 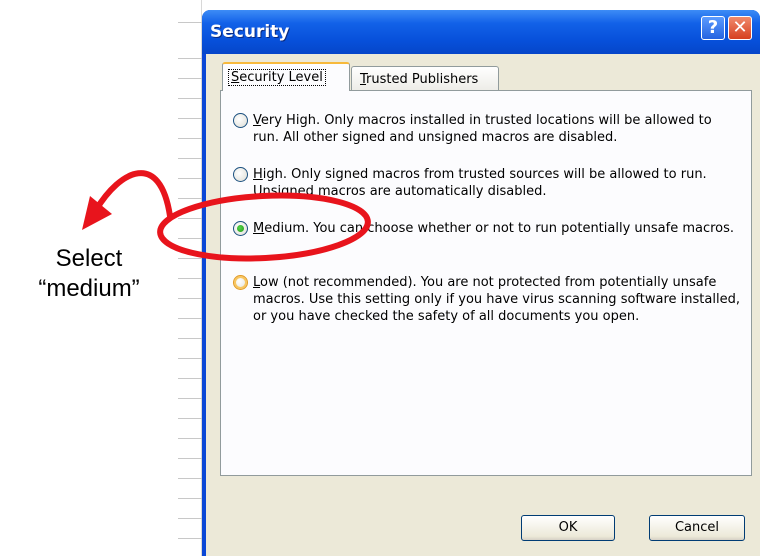 I want to click on tab-label: Security Level, so click(x=277, y=77).